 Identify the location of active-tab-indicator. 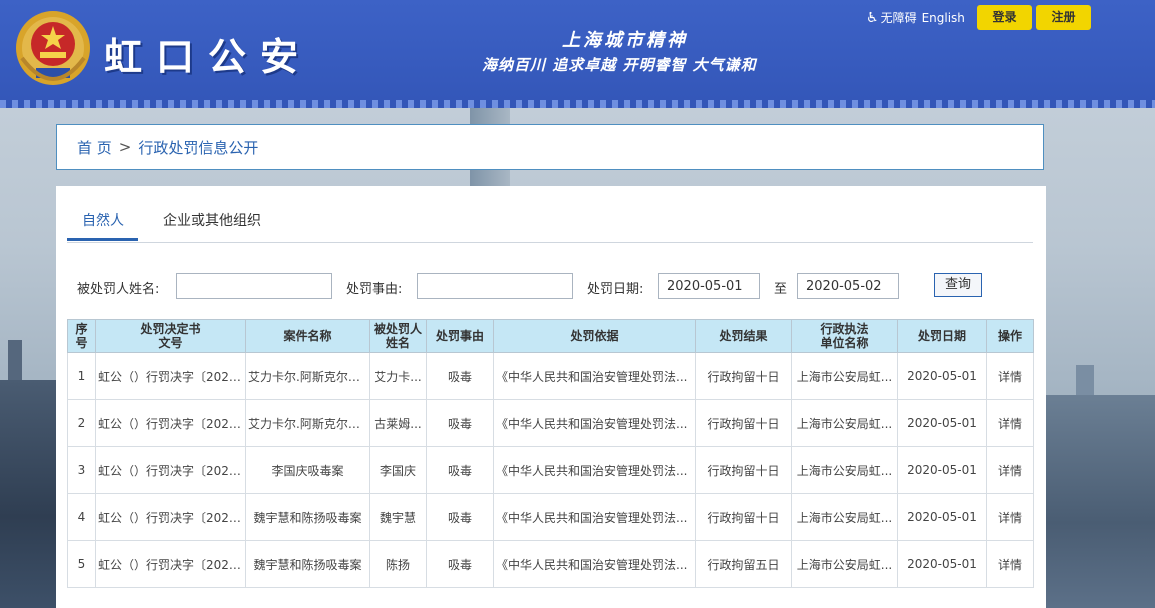
(102, 239).